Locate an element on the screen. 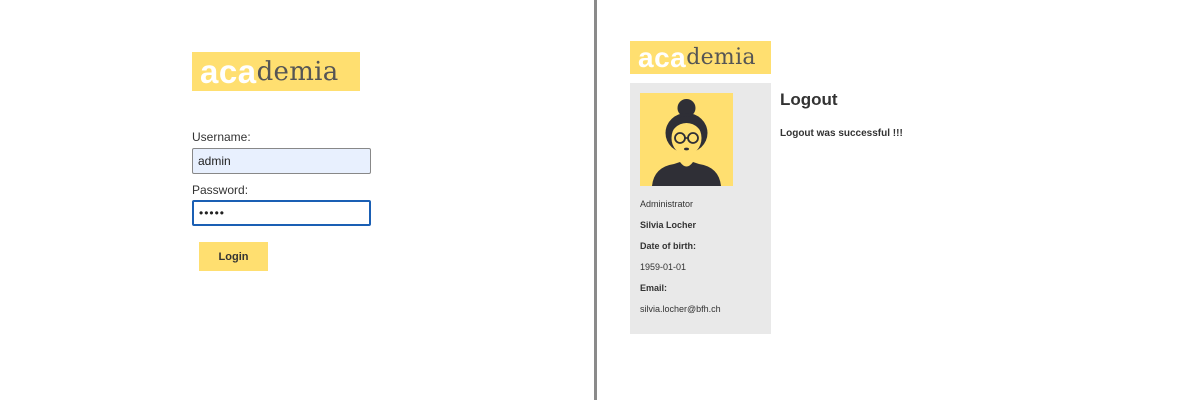  email-value: silvia.locher@bfh.ch is located at coordinates (680, 309).